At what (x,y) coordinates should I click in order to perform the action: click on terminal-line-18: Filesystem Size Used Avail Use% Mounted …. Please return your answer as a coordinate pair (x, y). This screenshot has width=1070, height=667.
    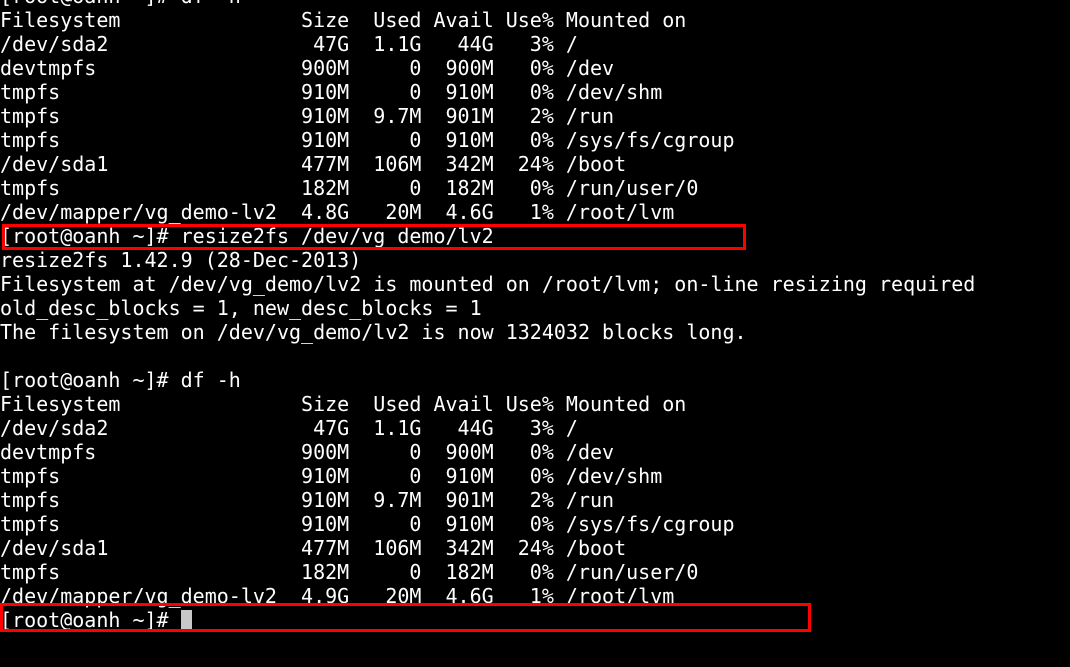
    Looking at the image, I should click on (343, 404).